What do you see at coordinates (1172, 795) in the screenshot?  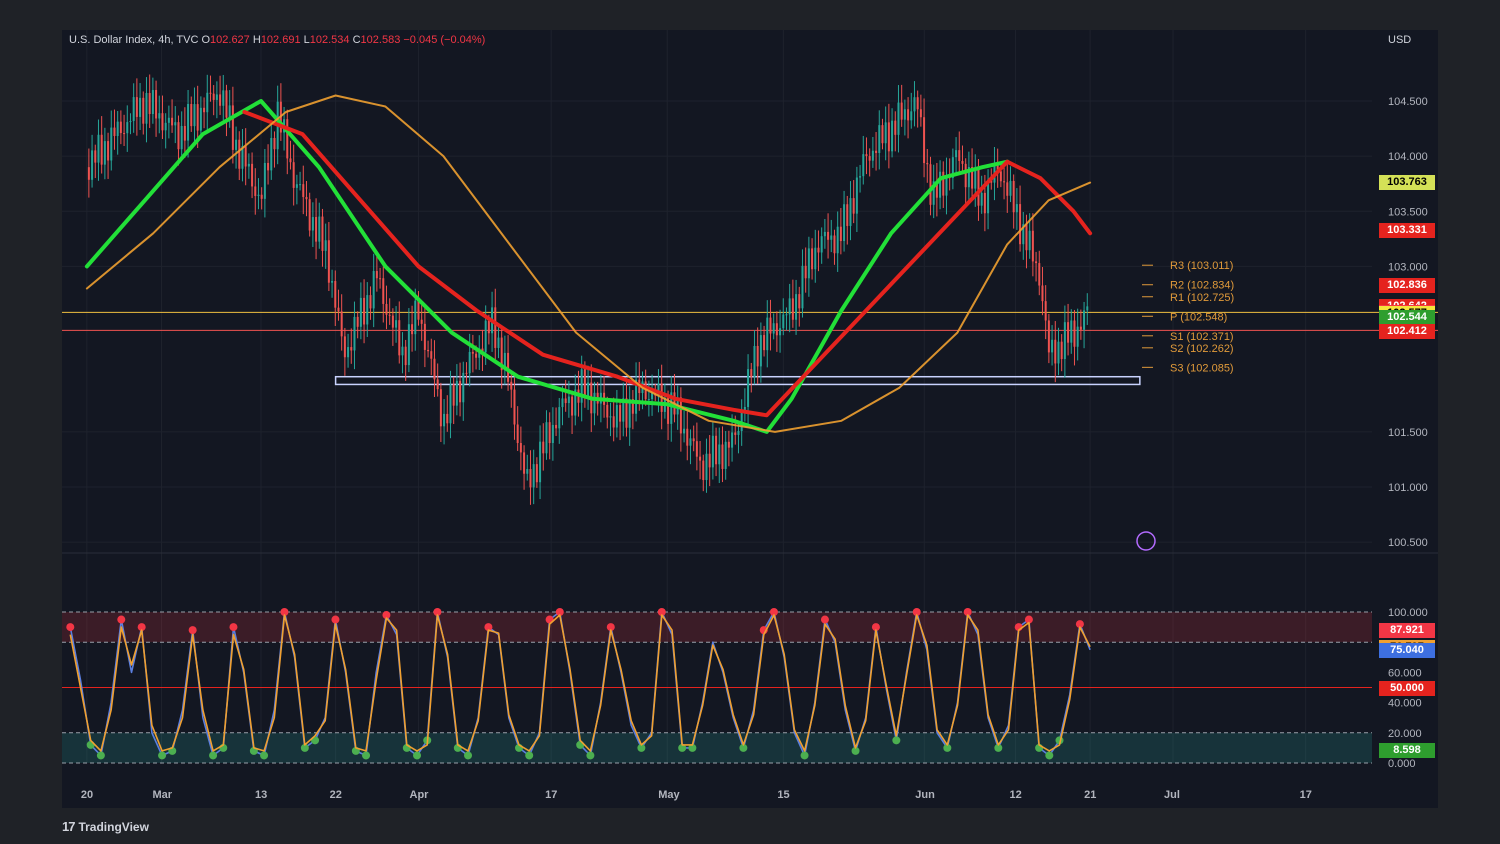 I see `time-axis-tick: Jul` at bounding box center [1172, 795].